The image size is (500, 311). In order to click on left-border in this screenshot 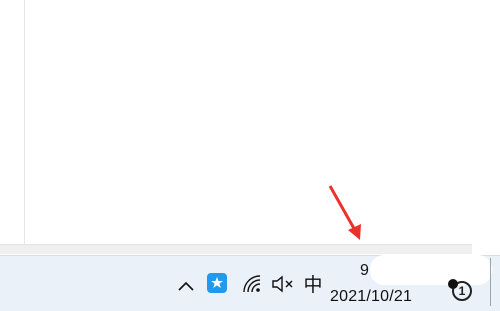, I will do `click(24, 122)`.